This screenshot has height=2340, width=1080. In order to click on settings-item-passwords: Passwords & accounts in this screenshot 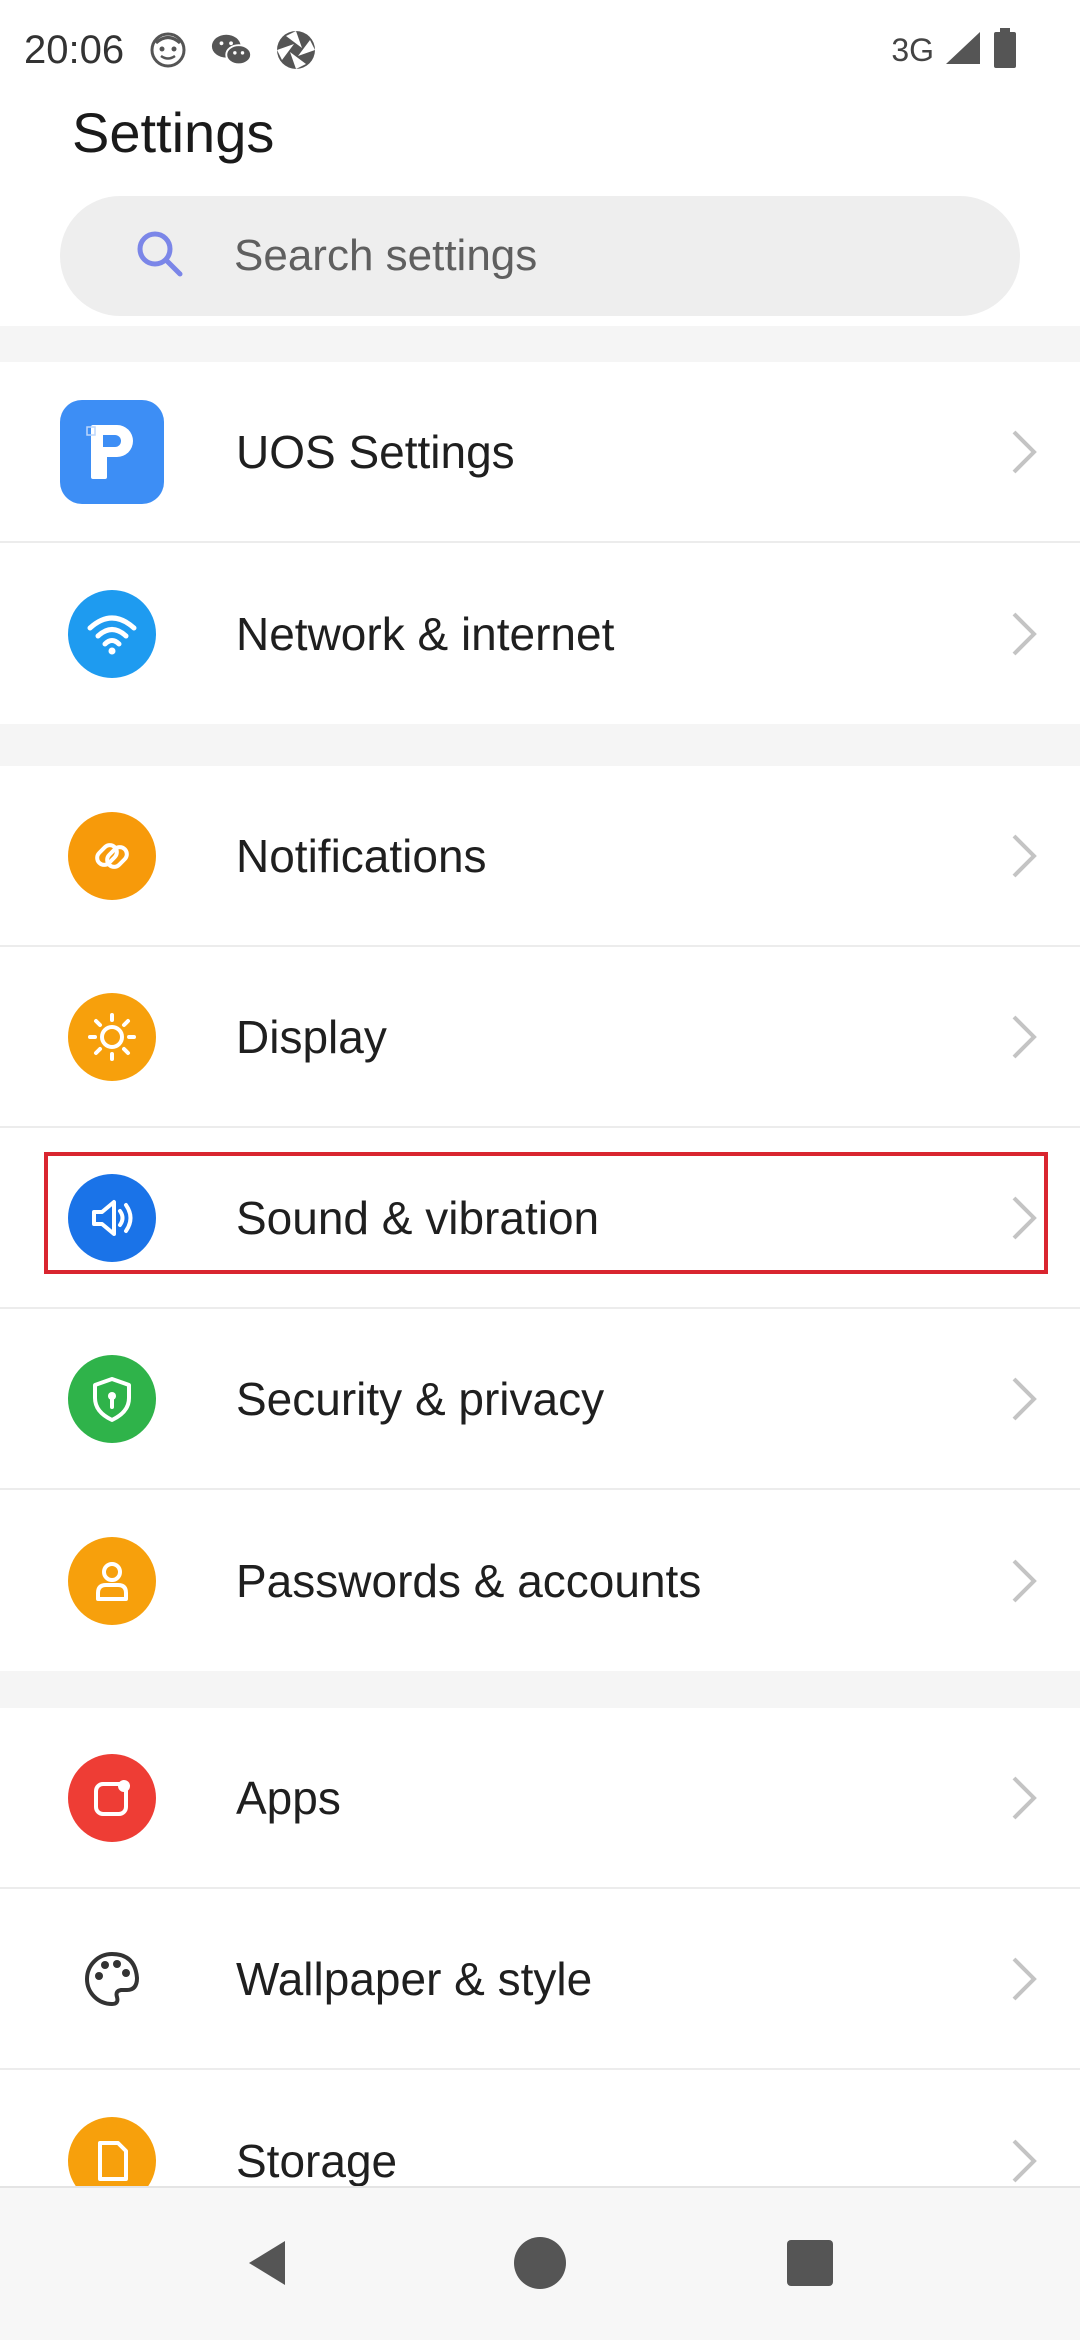, I will do `click(540, 1580)`.